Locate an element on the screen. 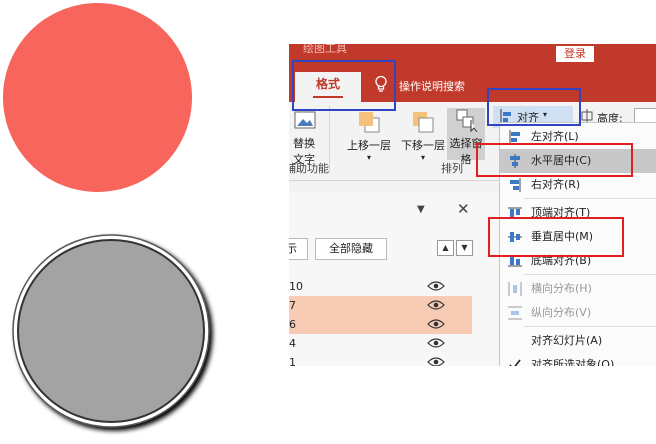  menu-item-distribute-horizontal: 横向分布(H) is located at coordinates (578, 289).